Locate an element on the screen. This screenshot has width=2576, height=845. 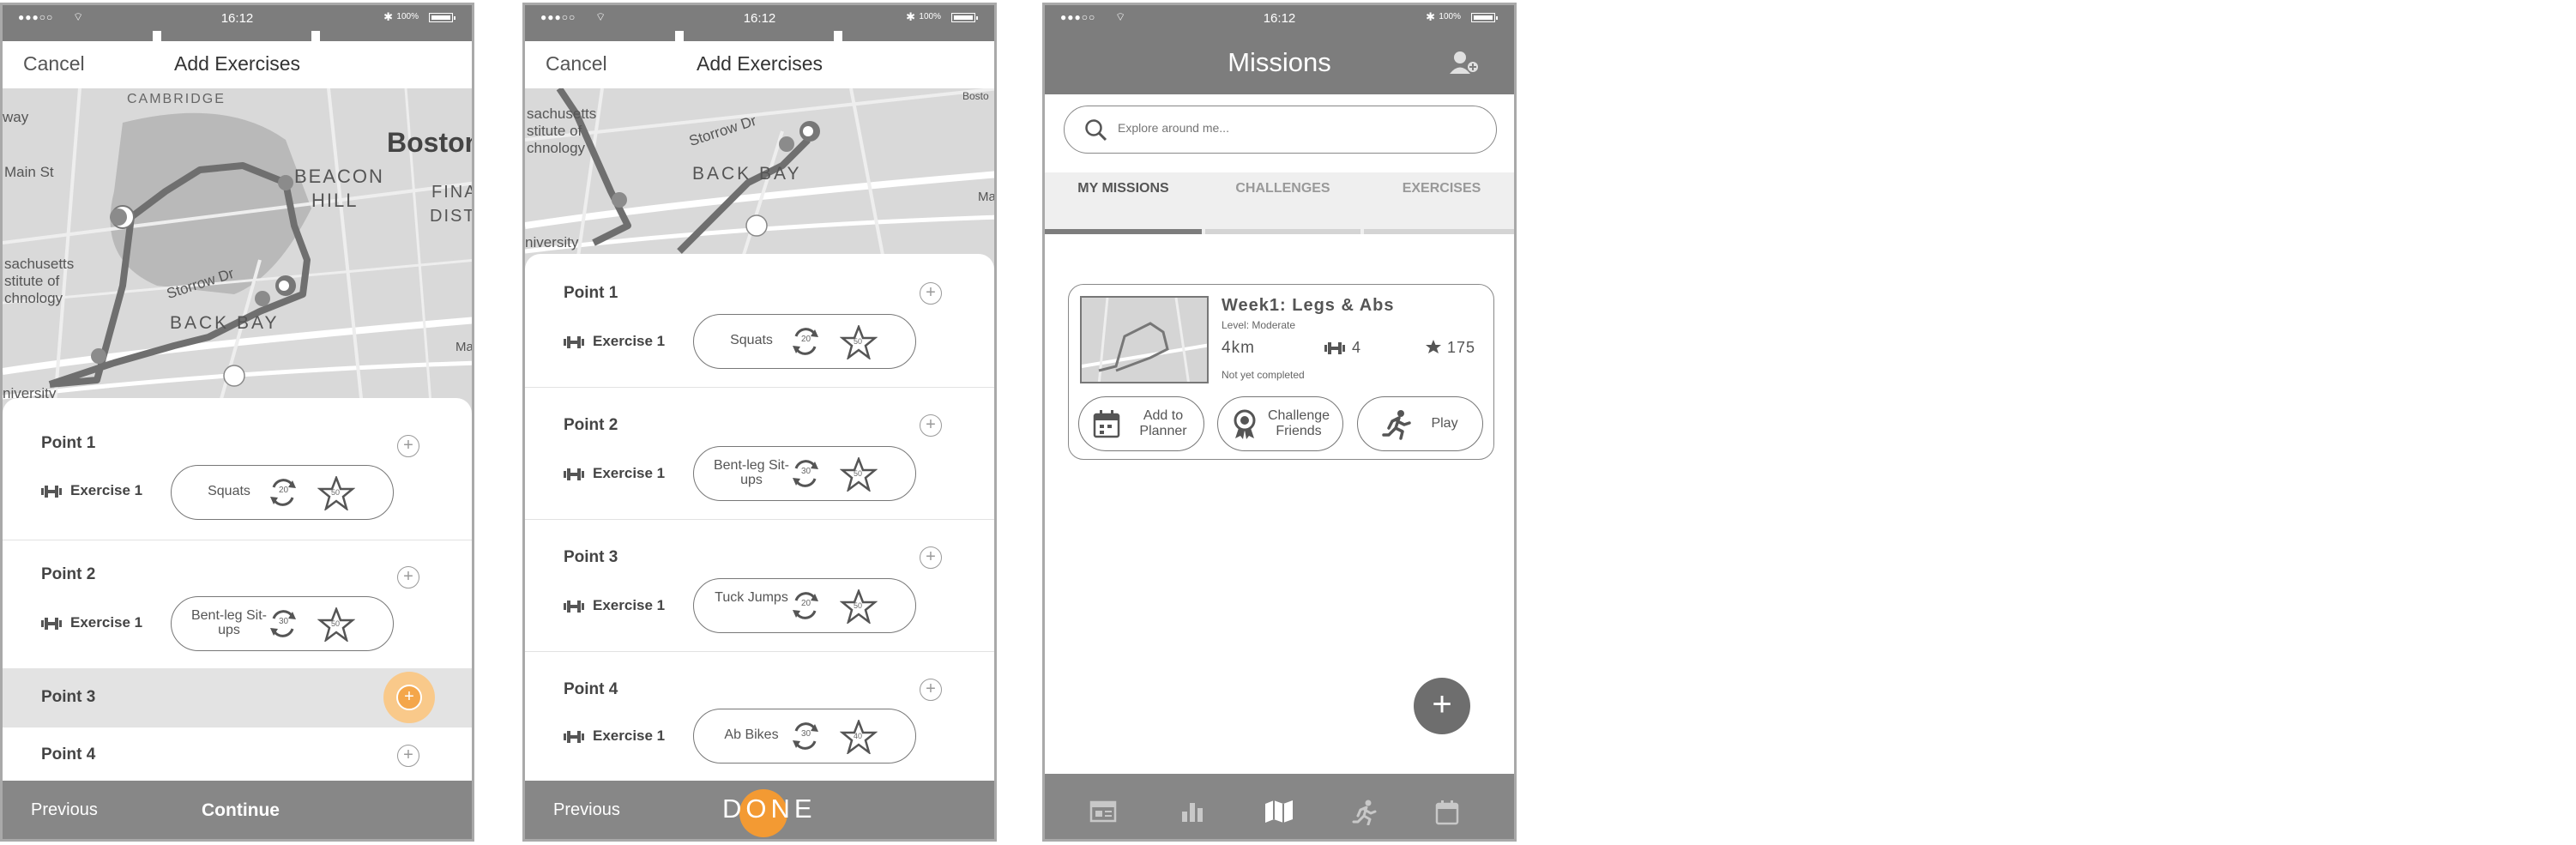
count-value: 4 is located at coordinates (1356, 347).